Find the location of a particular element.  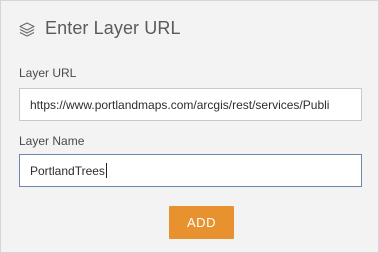

layer-name-label: Layer Name is located at coordinates (52, 141).